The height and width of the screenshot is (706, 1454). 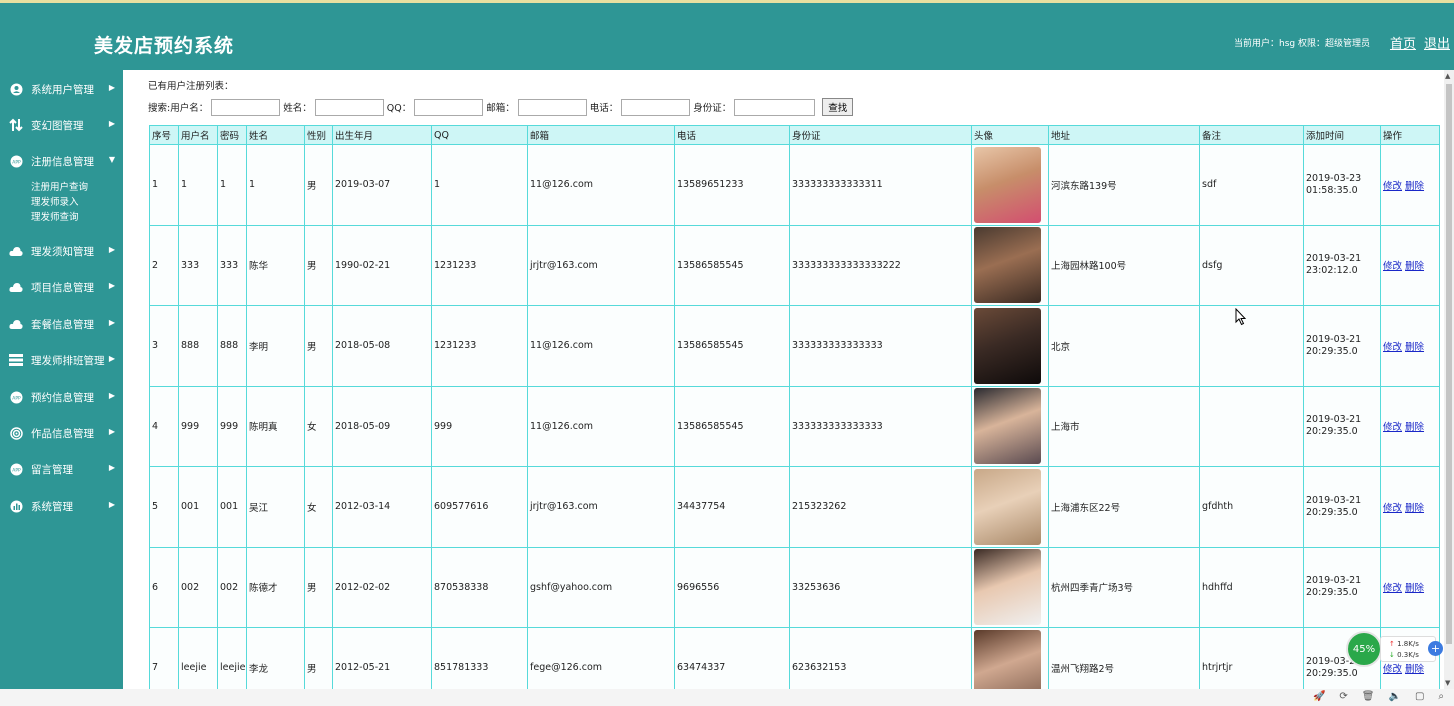 I want to click on sidebar-item-label: 理发须知管理, so click(x=62, y=251).